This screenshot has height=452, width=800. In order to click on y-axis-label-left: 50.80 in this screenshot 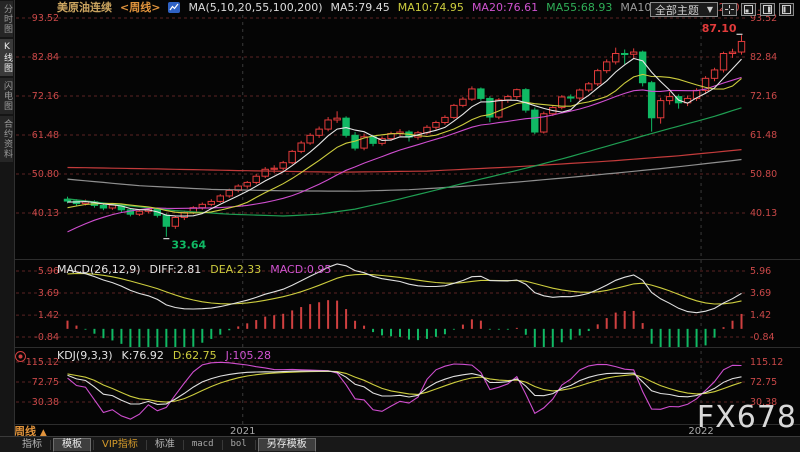, I will do `click(45, 174)`.